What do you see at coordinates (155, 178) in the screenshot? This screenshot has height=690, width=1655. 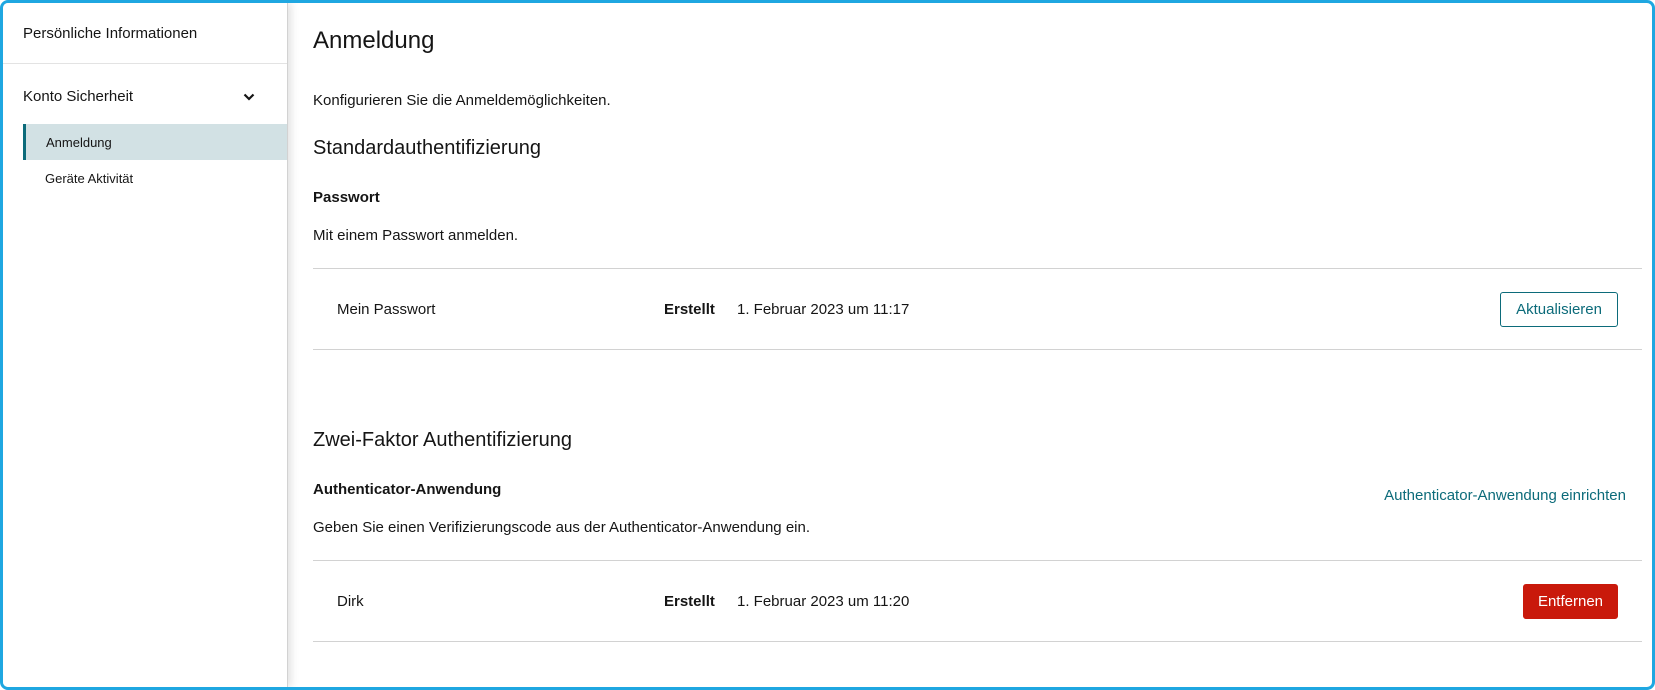 I see `sidebar-item-device-activity: Geräte Aktivität` at bounding box center [155, 178].